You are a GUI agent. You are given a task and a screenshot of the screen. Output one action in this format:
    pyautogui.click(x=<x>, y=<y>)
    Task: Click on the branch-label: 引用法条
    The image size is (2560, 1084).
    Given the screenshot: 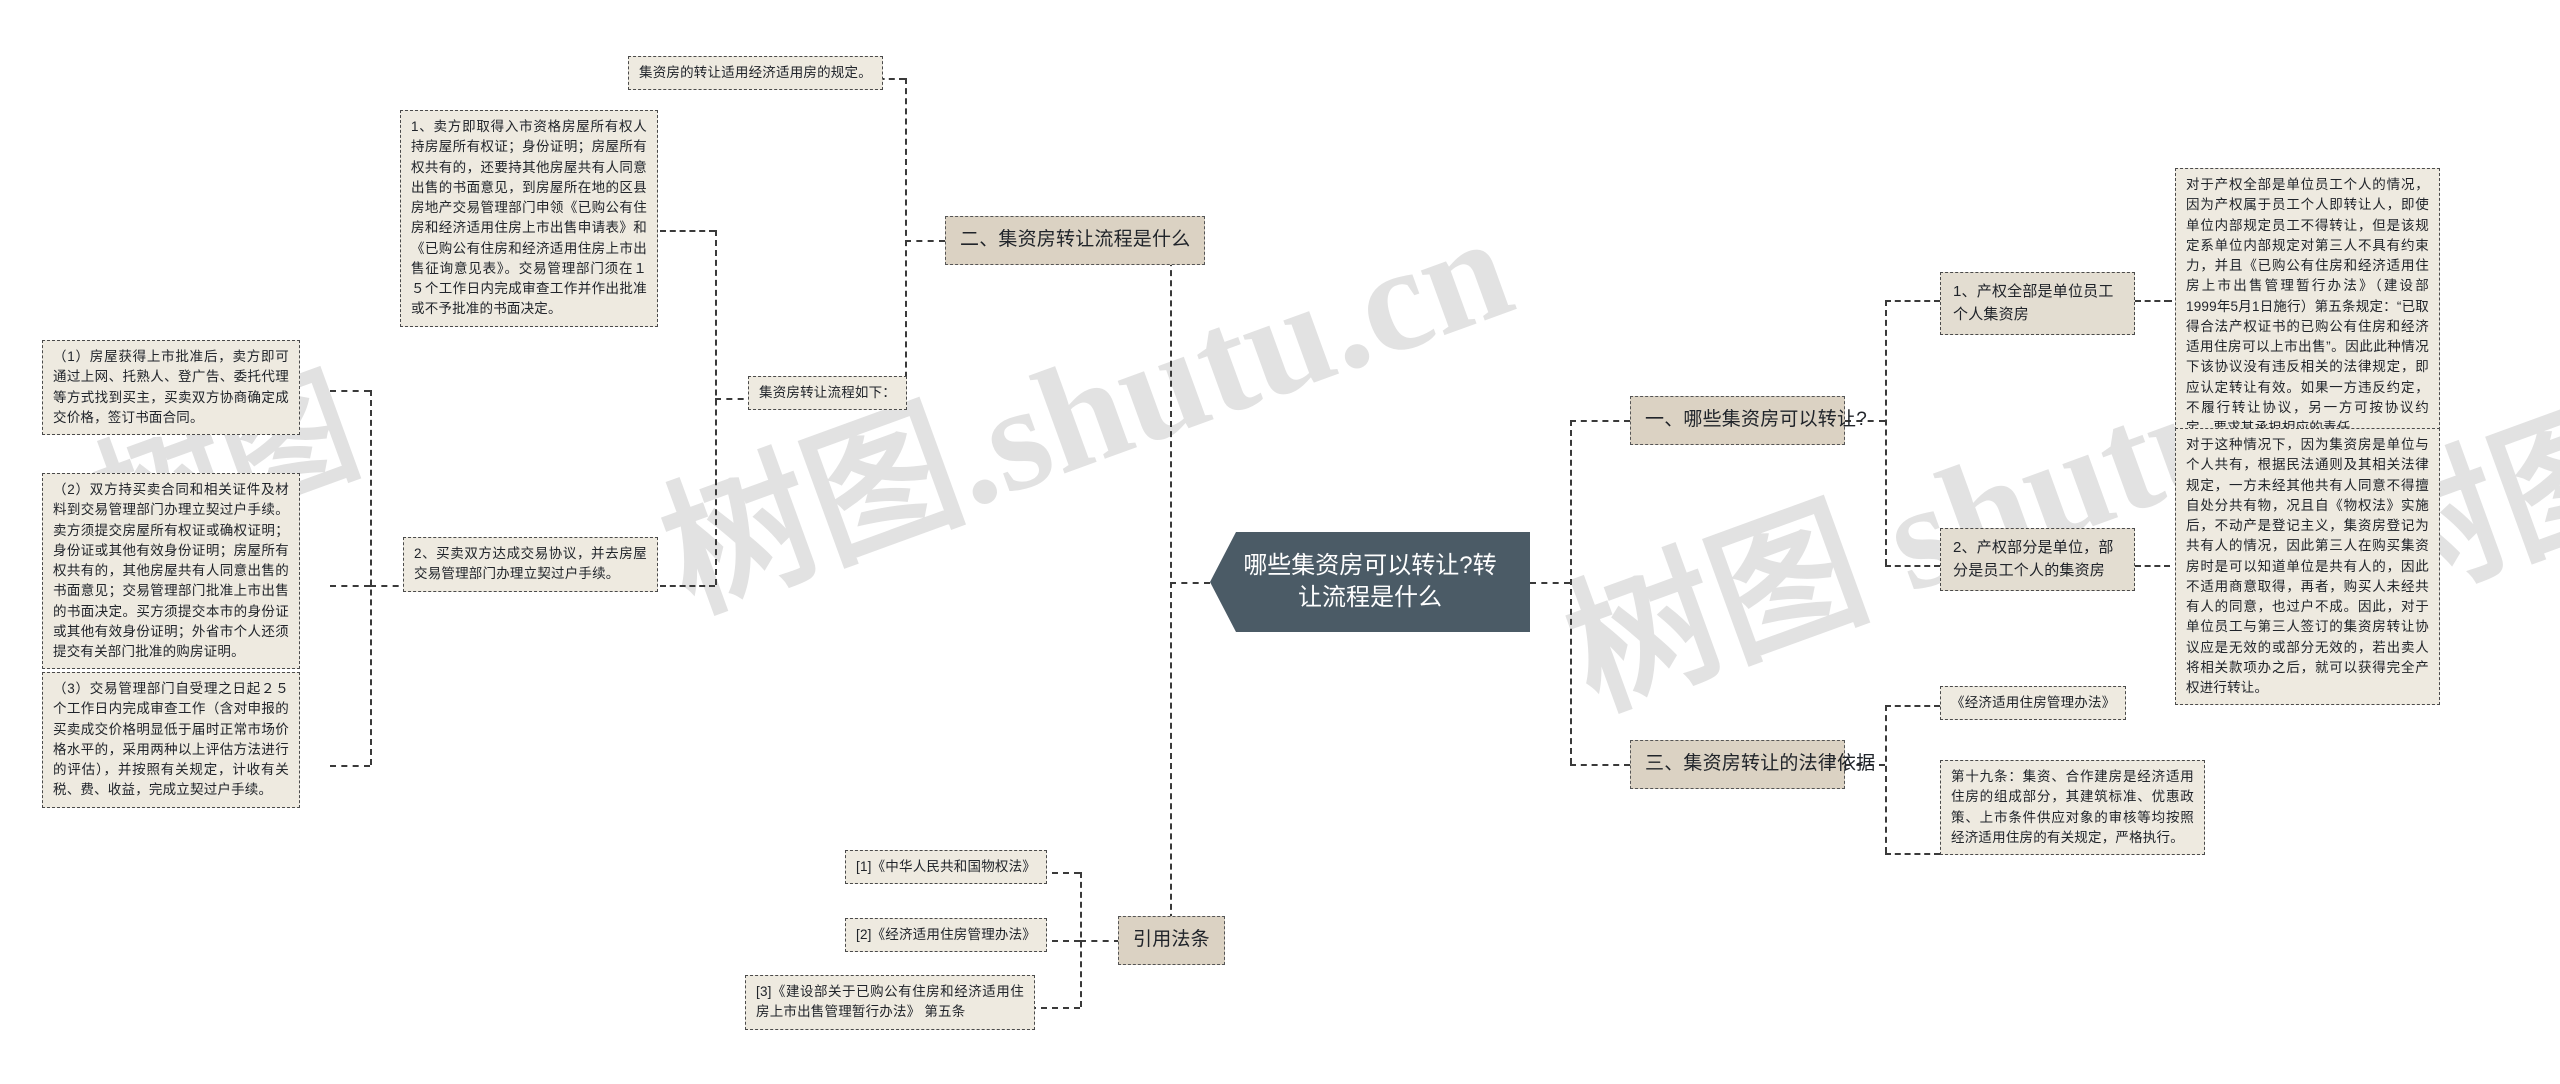 What is the action you would take?
    pyautogui.click(x=1171, y=939)
    